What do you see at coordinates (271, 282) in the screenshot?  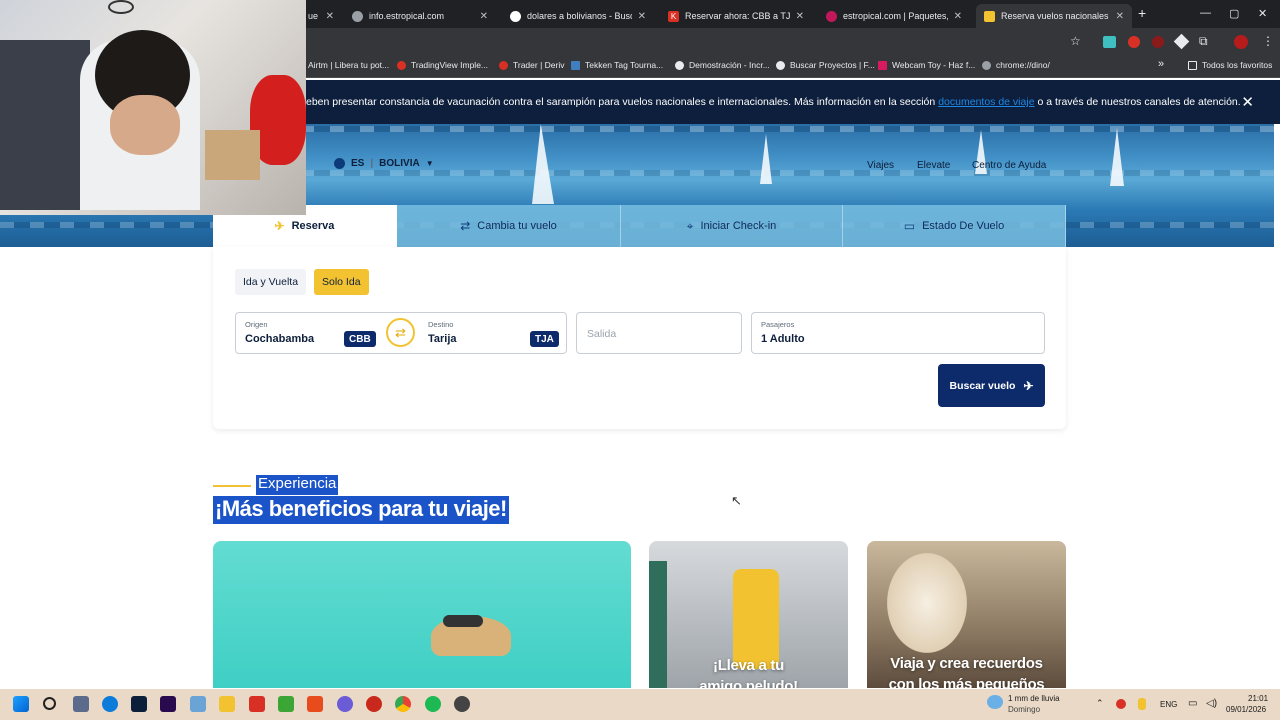 I see `trip-type-round: Ida y Vuelta` at bounding box center [271, 282].